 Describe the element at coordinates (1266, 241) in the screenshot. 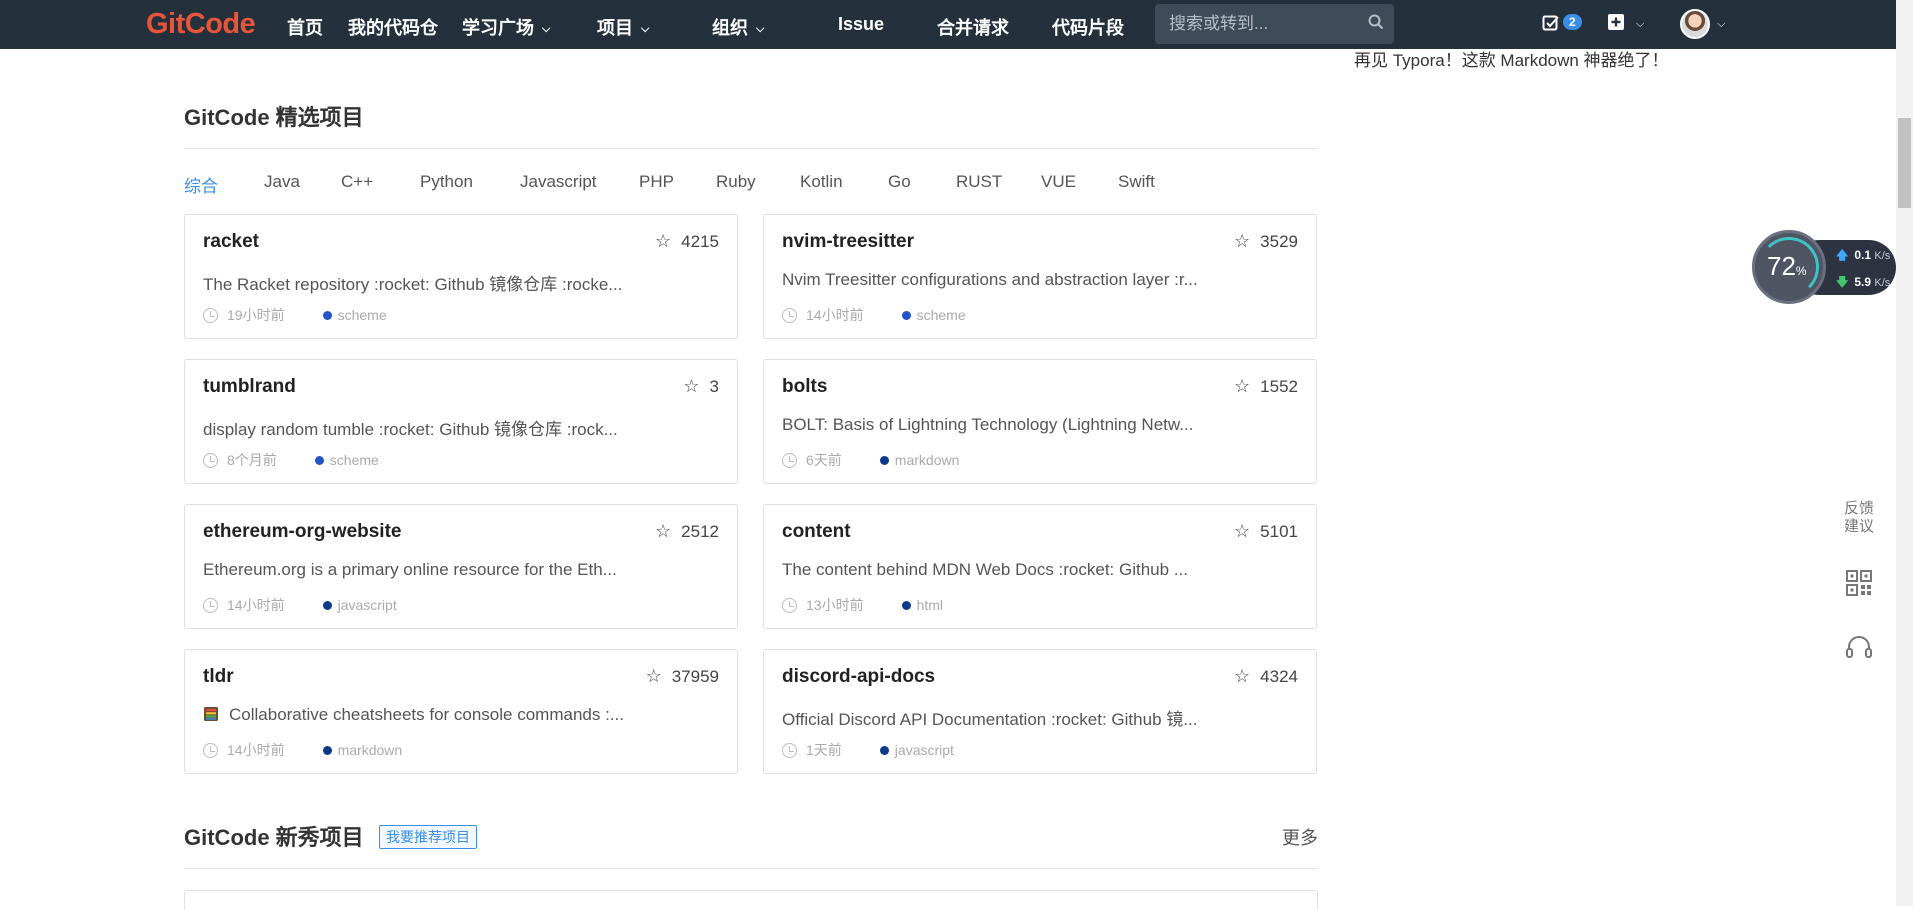

I see `project-stars: ☆ 3529` at that location.